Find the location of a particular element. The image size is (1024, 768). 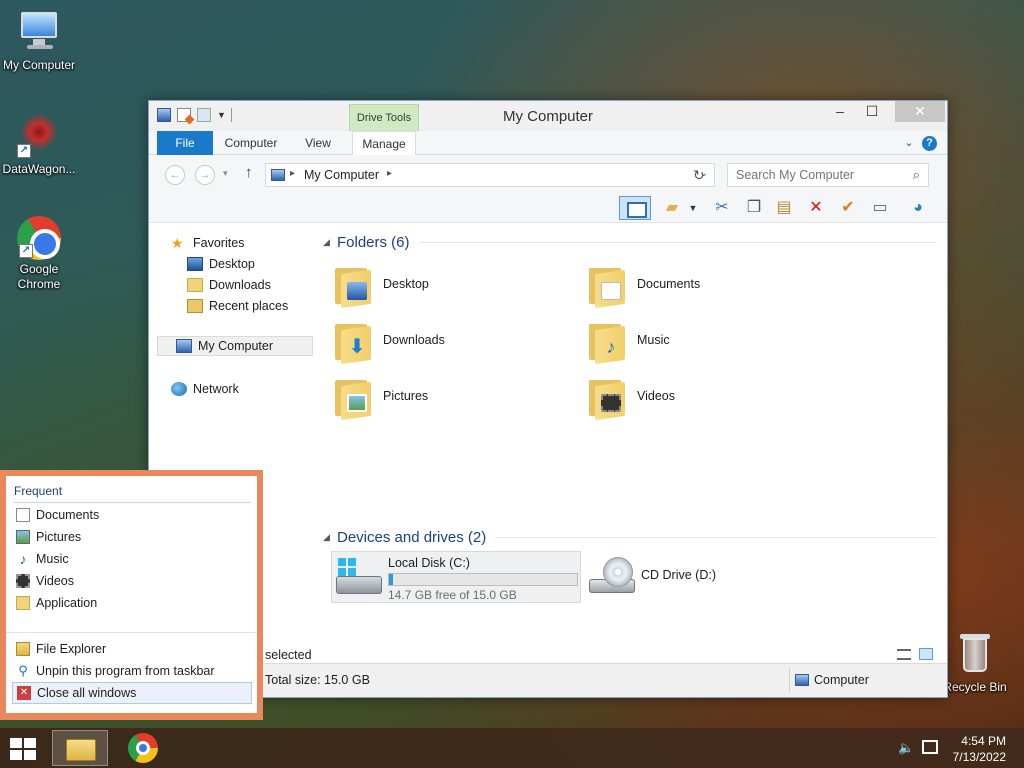

drive-tile-local-disk: Local Disk (C:) 14.7 GB free of 15.0 GB is located at coordinates (456, 577).